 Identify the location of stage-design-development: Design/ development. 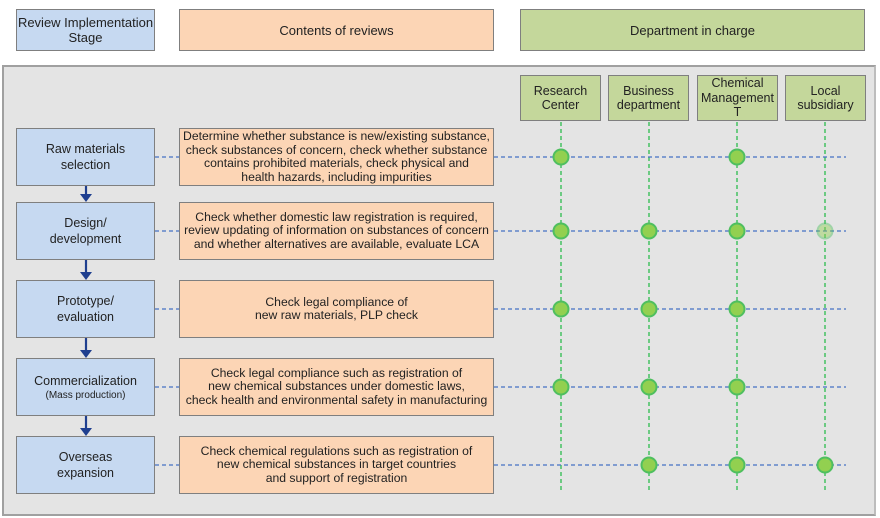
(85, 231).